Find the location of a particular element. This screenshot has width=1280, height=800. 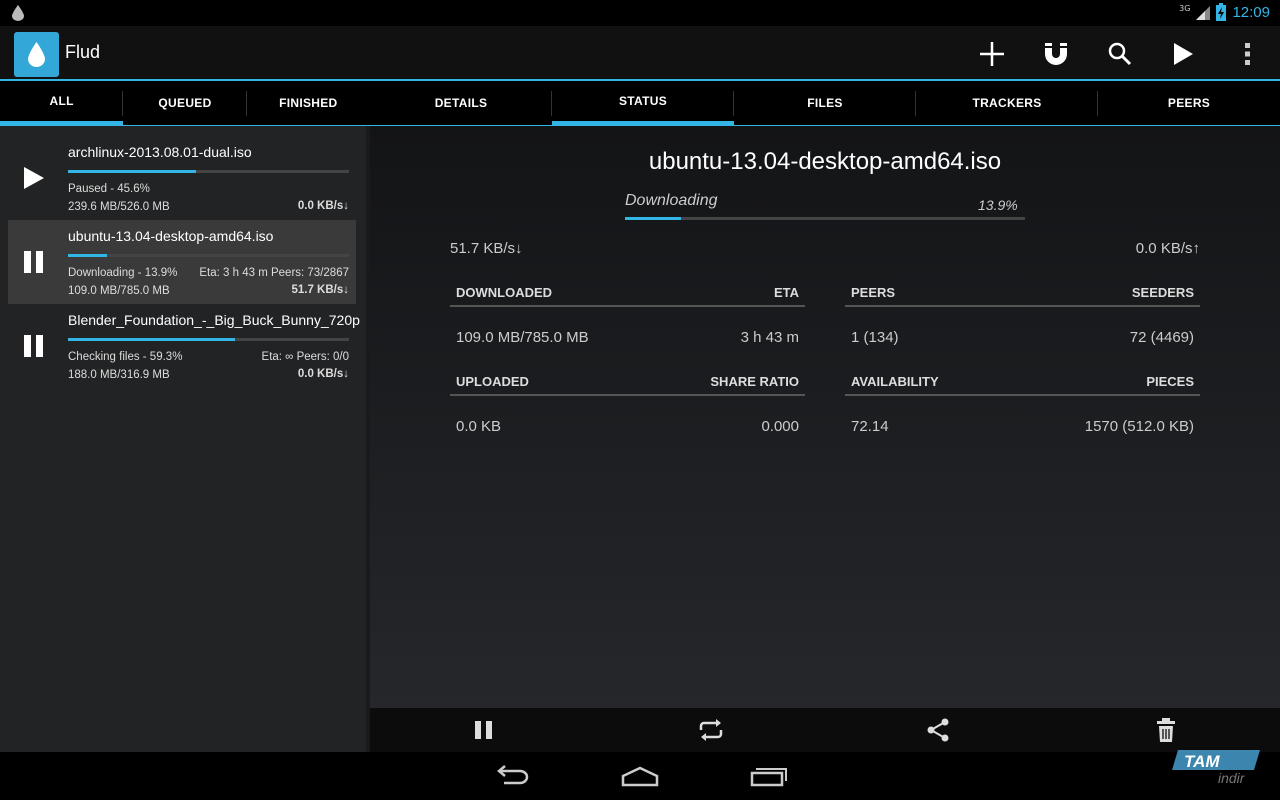

home-button is located at coordinates (640, 776).